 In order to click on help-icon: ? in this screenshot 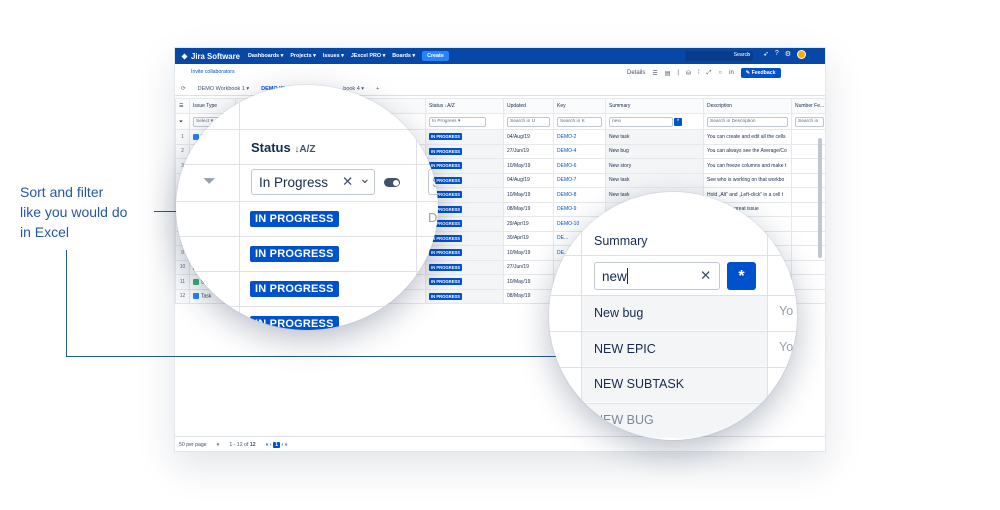, I will do `click(777, 54)`.